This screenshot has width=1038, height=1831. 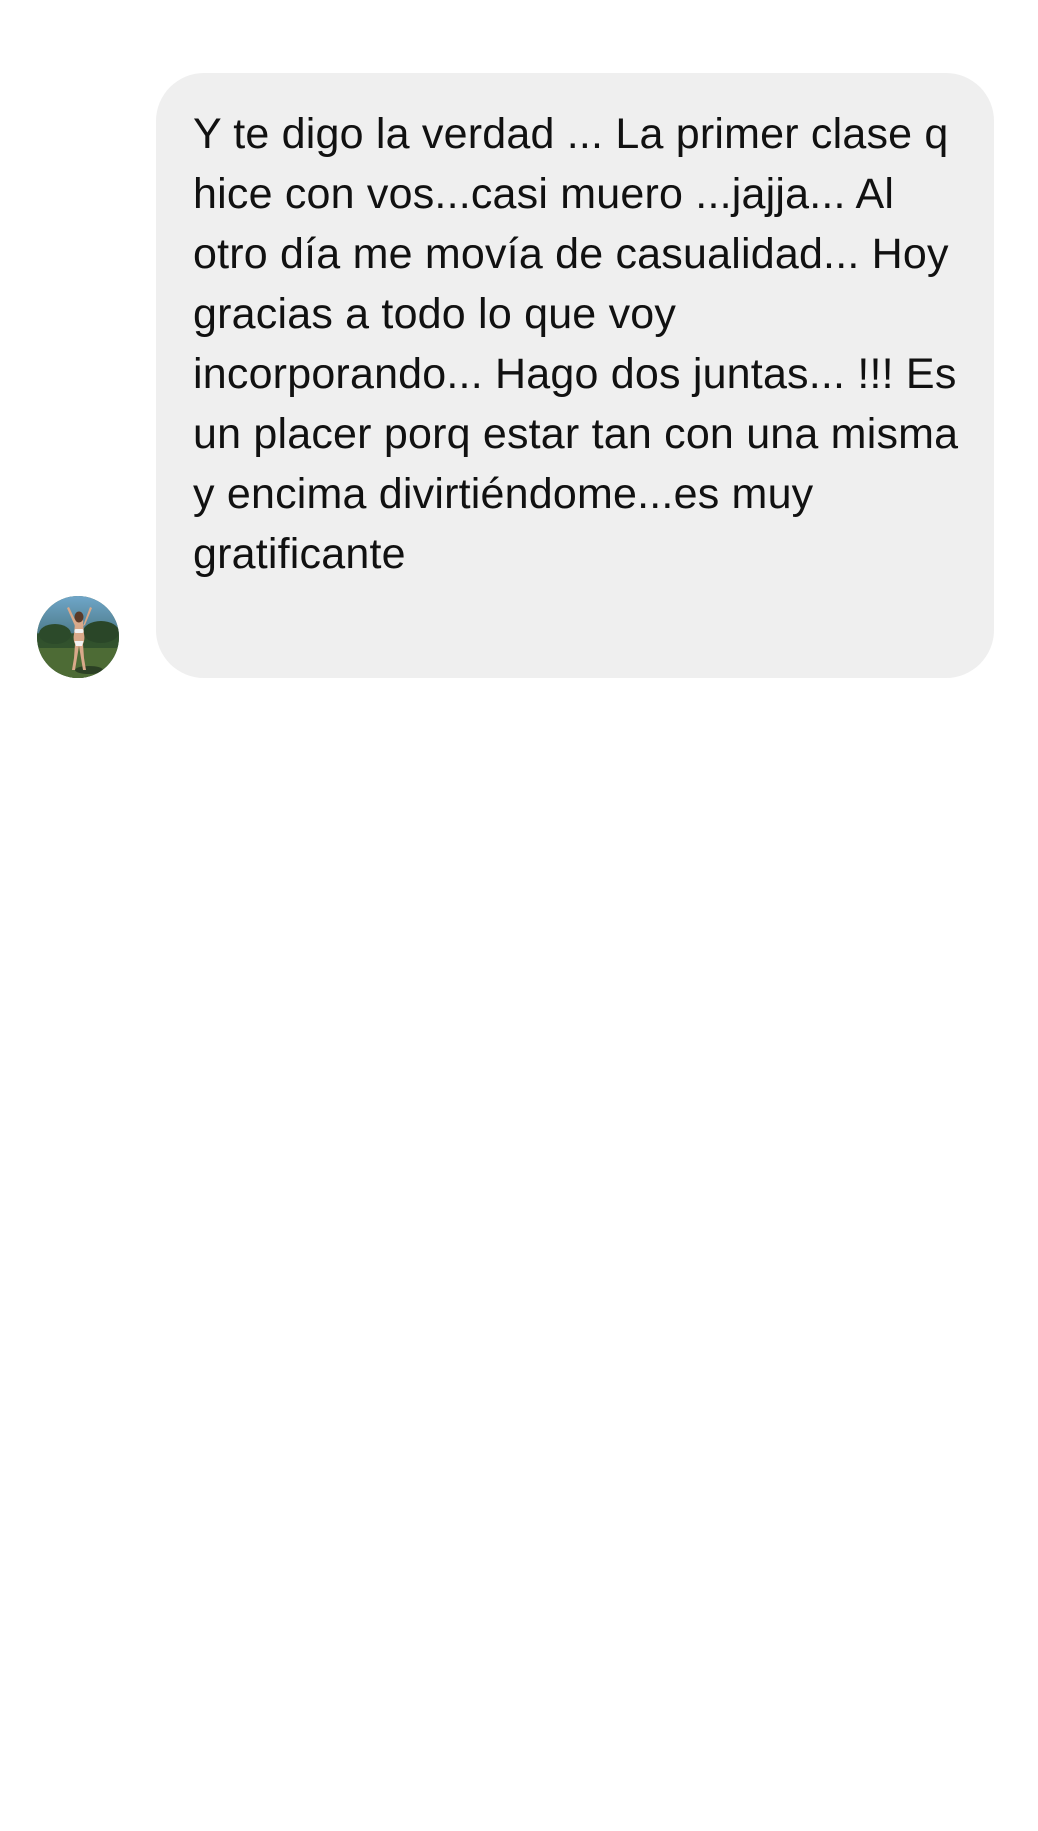 I want to click on sender-avatar, so click(x=78, y=637).